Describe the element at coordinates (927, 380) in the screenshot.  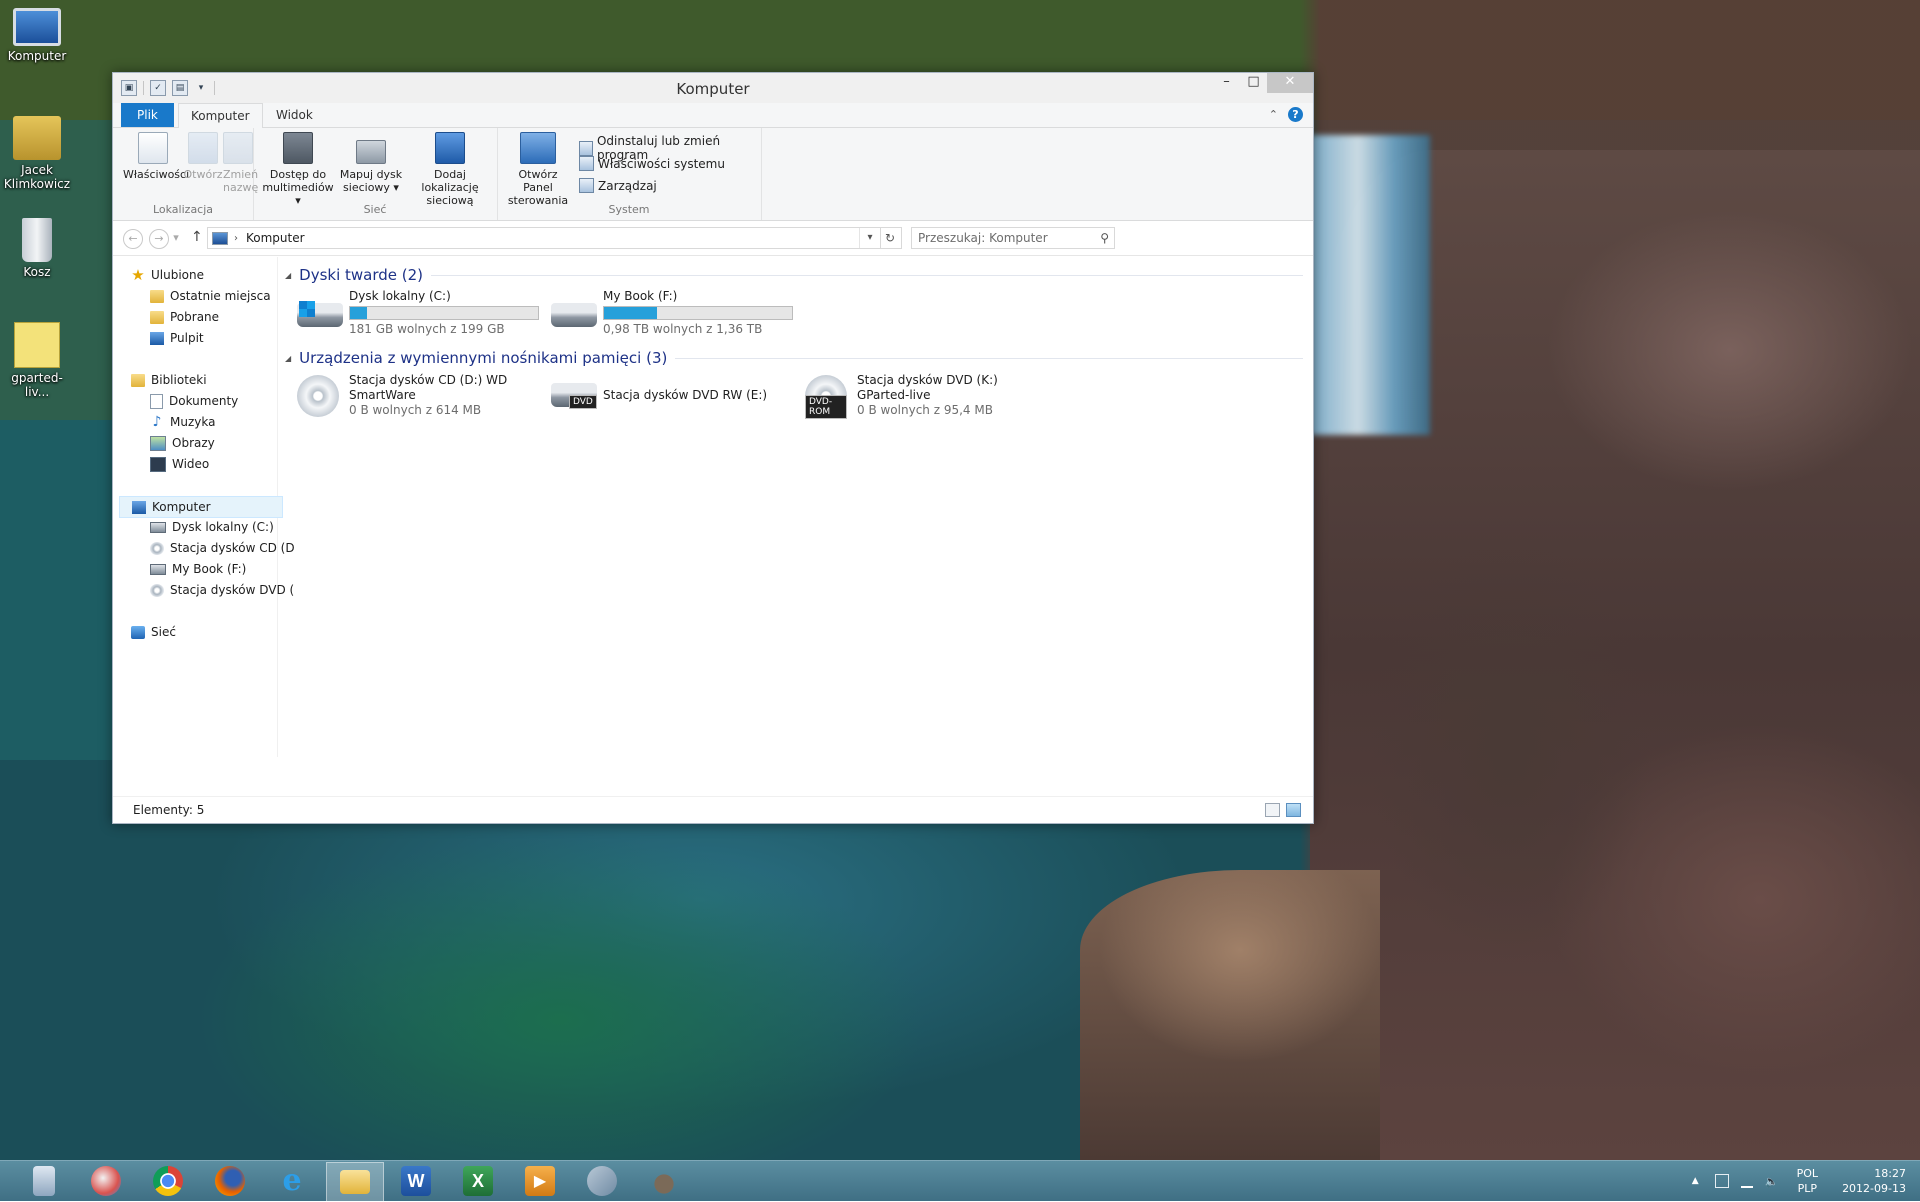
I see `drive-name: Stacja dysków DVD (K:)` at that location.